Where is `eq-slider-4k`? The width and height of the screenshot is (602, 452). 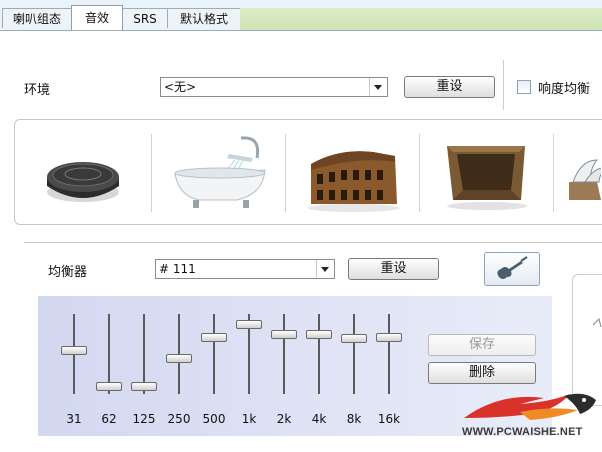 eq-slider-4k is located at coordinates (319, 360).